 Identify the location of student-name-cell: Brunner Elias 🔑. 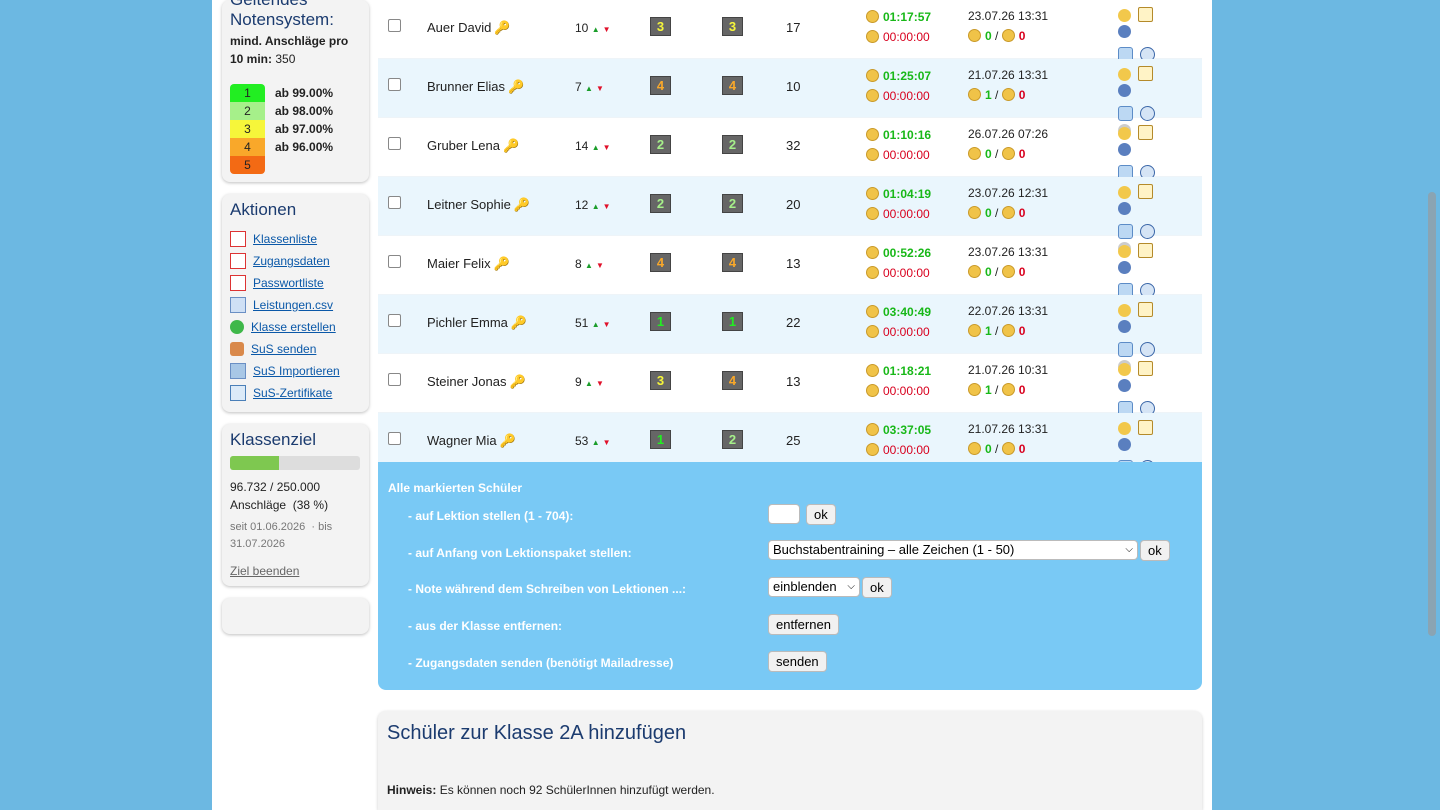
(475, 87).